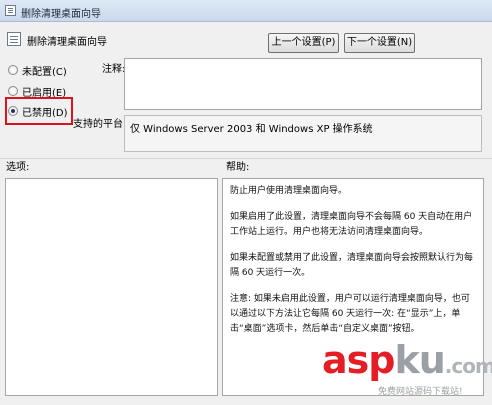 The image size is (492, 405). I want to click on previous-setting-button: 上一个设置(P), so click(303, 43).